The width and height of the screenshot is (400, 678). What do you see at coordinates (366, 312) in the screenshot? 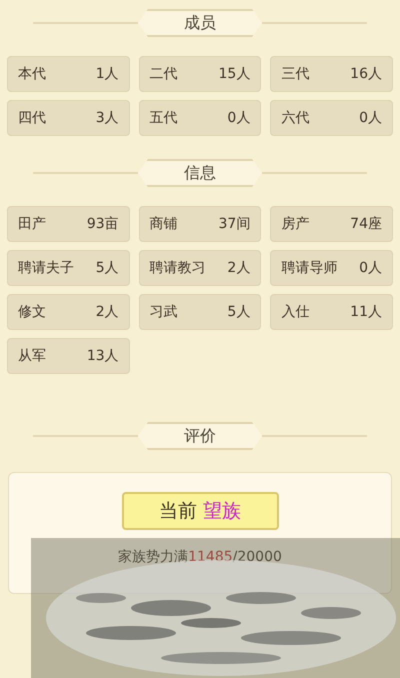
I see `stat-value: 11人` at bounding box center [366, 312].